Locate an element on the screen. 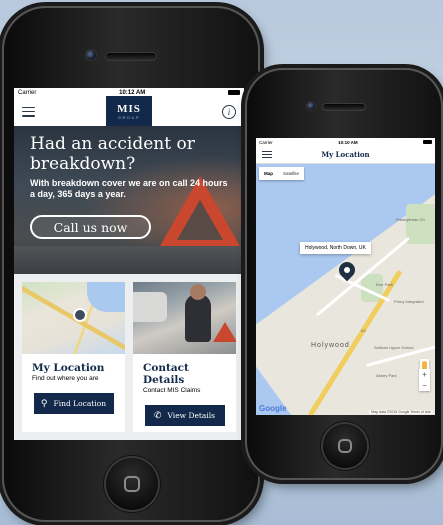 The width and height of the screenshot is (443, 525). map-label: Sullivan Upper School is located at coordinates (394, 347).